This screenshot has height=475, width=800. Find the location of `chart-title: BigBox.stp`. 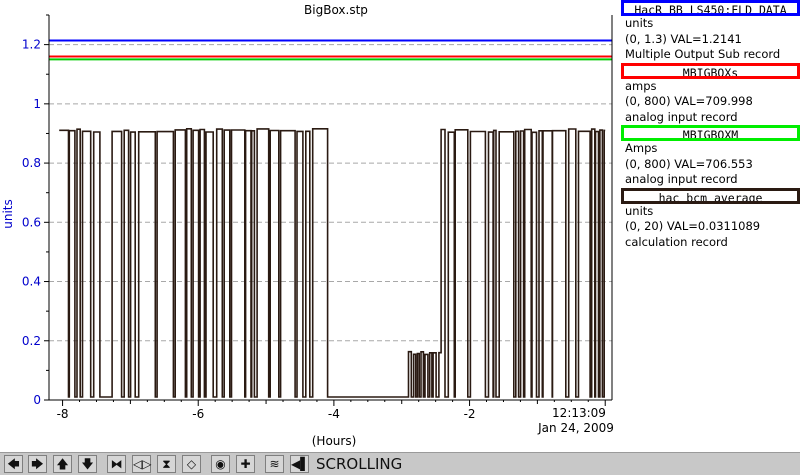

chart-title: BigBox.stp is located at coordinates (336, 10).